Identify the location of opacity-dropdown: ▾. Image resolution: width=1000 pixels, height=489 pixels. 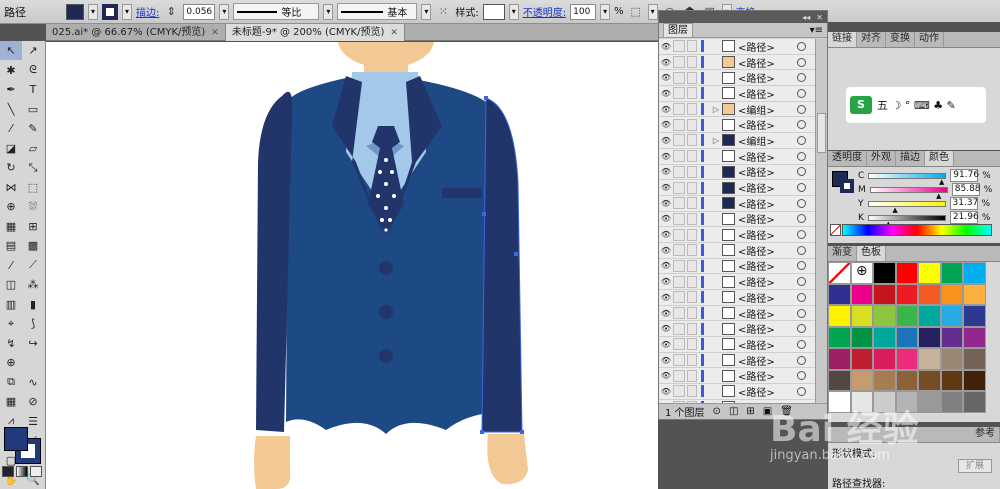
(605, 11).